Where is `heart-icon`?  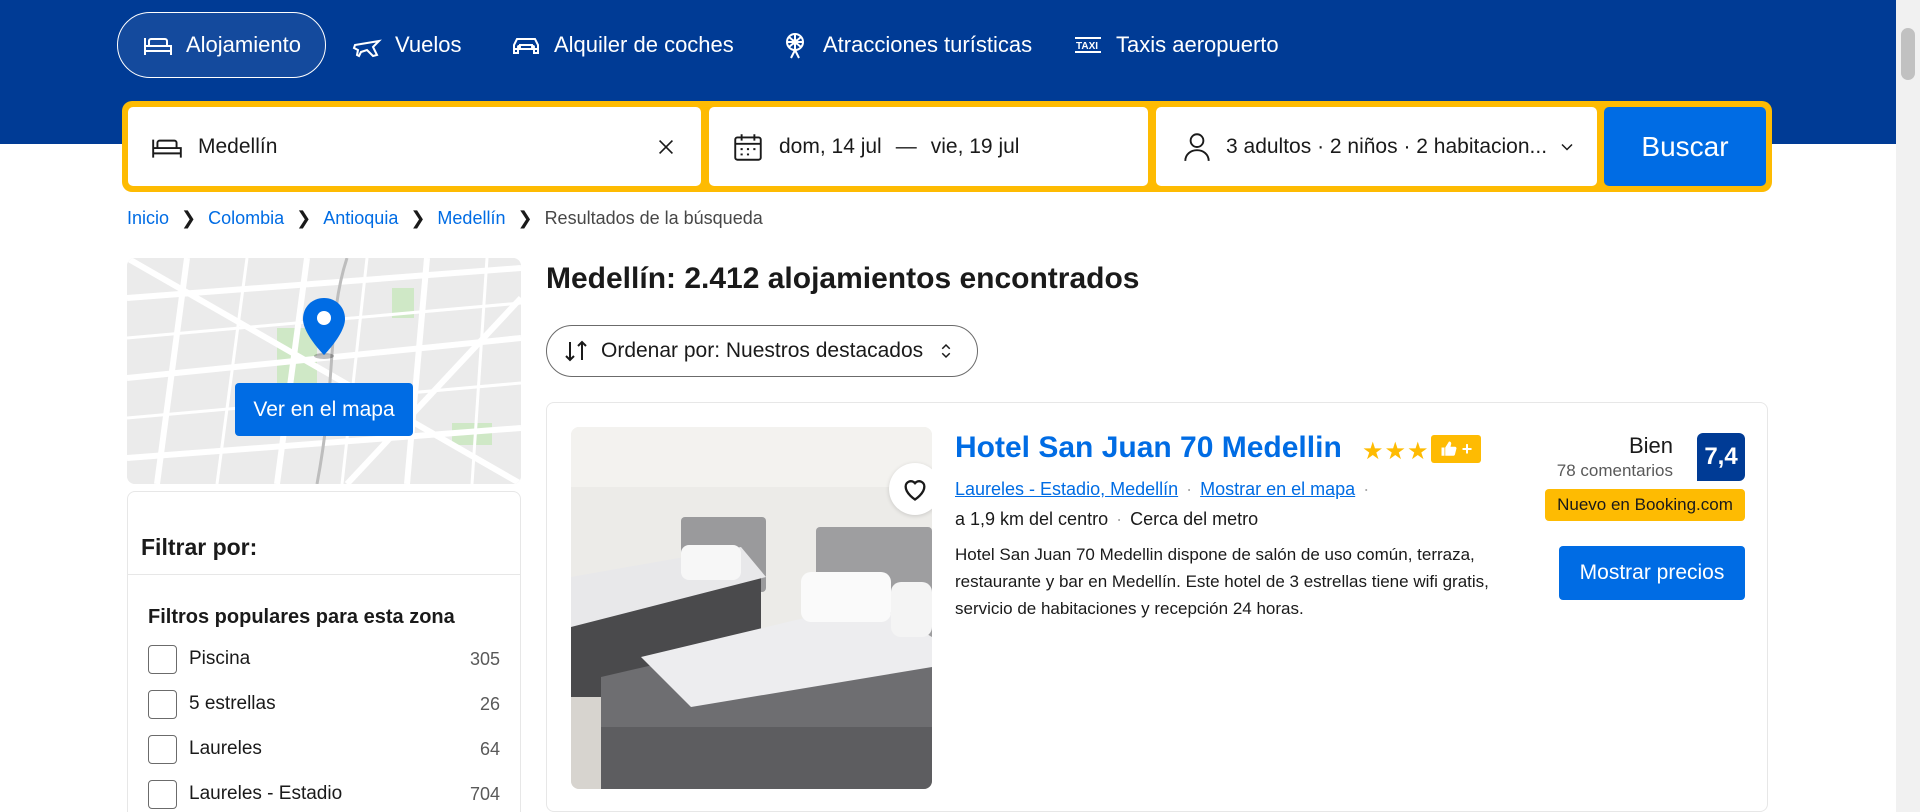
heart-icon is located at coordinates (915, 490).